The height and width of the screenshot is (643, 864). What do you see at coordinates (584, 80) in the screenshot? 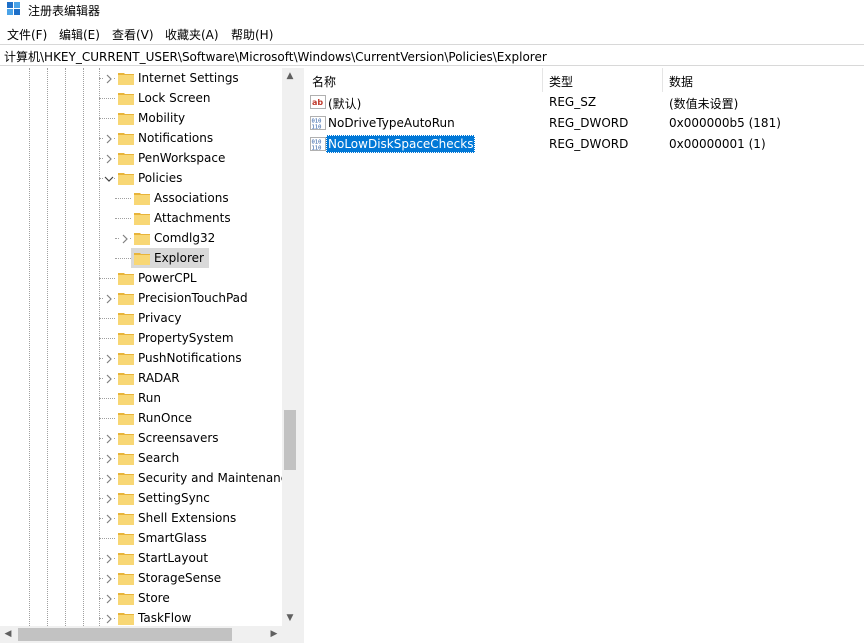
I see `list-header: 名称 类型 数据` at bounding box center [584, 80].